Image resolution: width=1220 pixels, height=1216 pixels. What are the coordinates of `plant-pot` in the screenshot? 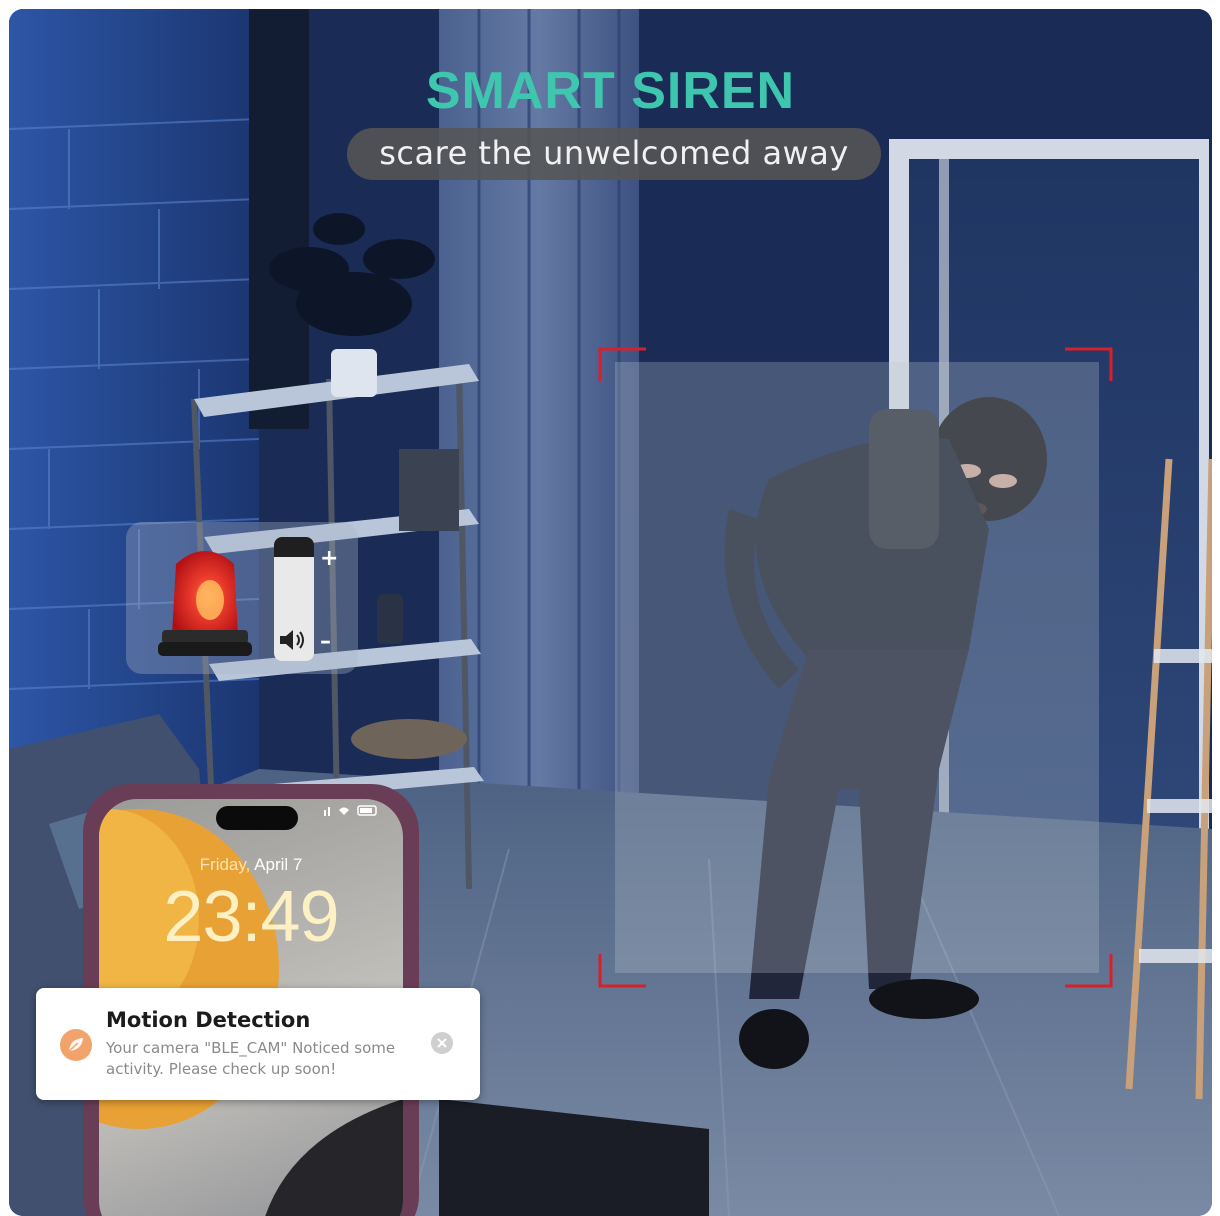 It's located at (354, 373).